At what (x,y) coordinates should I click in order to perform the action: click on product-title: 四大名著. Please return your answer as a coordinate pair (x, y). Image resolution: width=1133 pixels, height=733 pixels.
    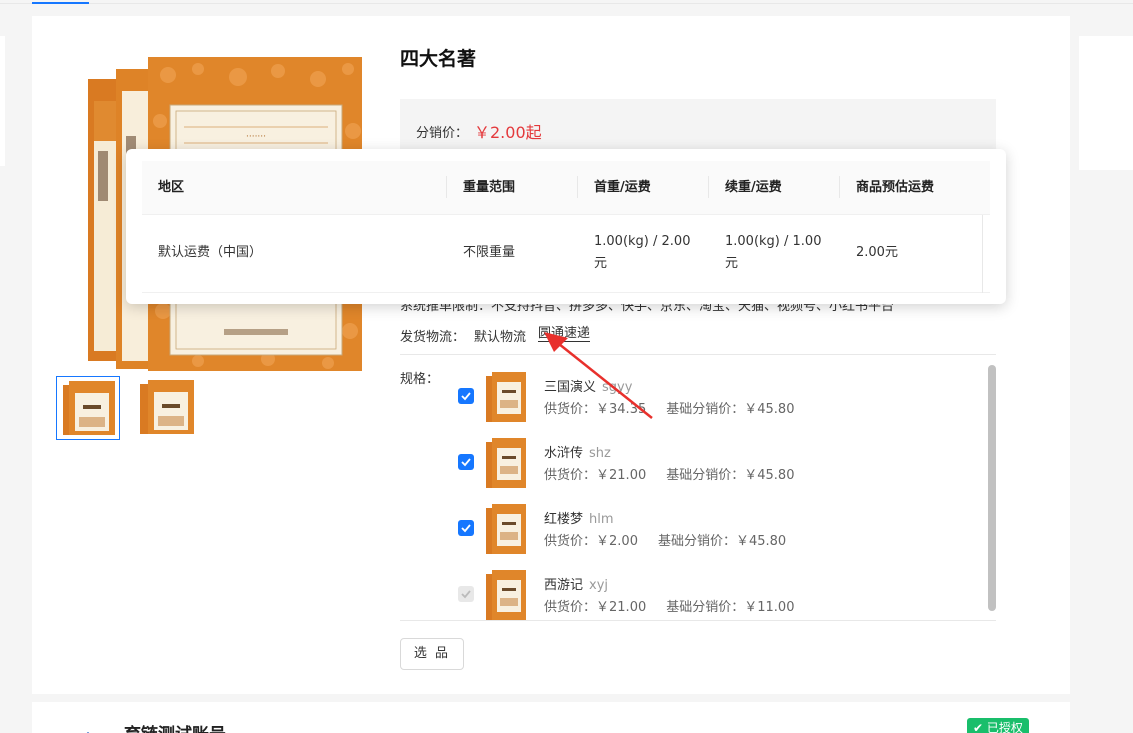
    Looking at the image, I should click on (438, 59).